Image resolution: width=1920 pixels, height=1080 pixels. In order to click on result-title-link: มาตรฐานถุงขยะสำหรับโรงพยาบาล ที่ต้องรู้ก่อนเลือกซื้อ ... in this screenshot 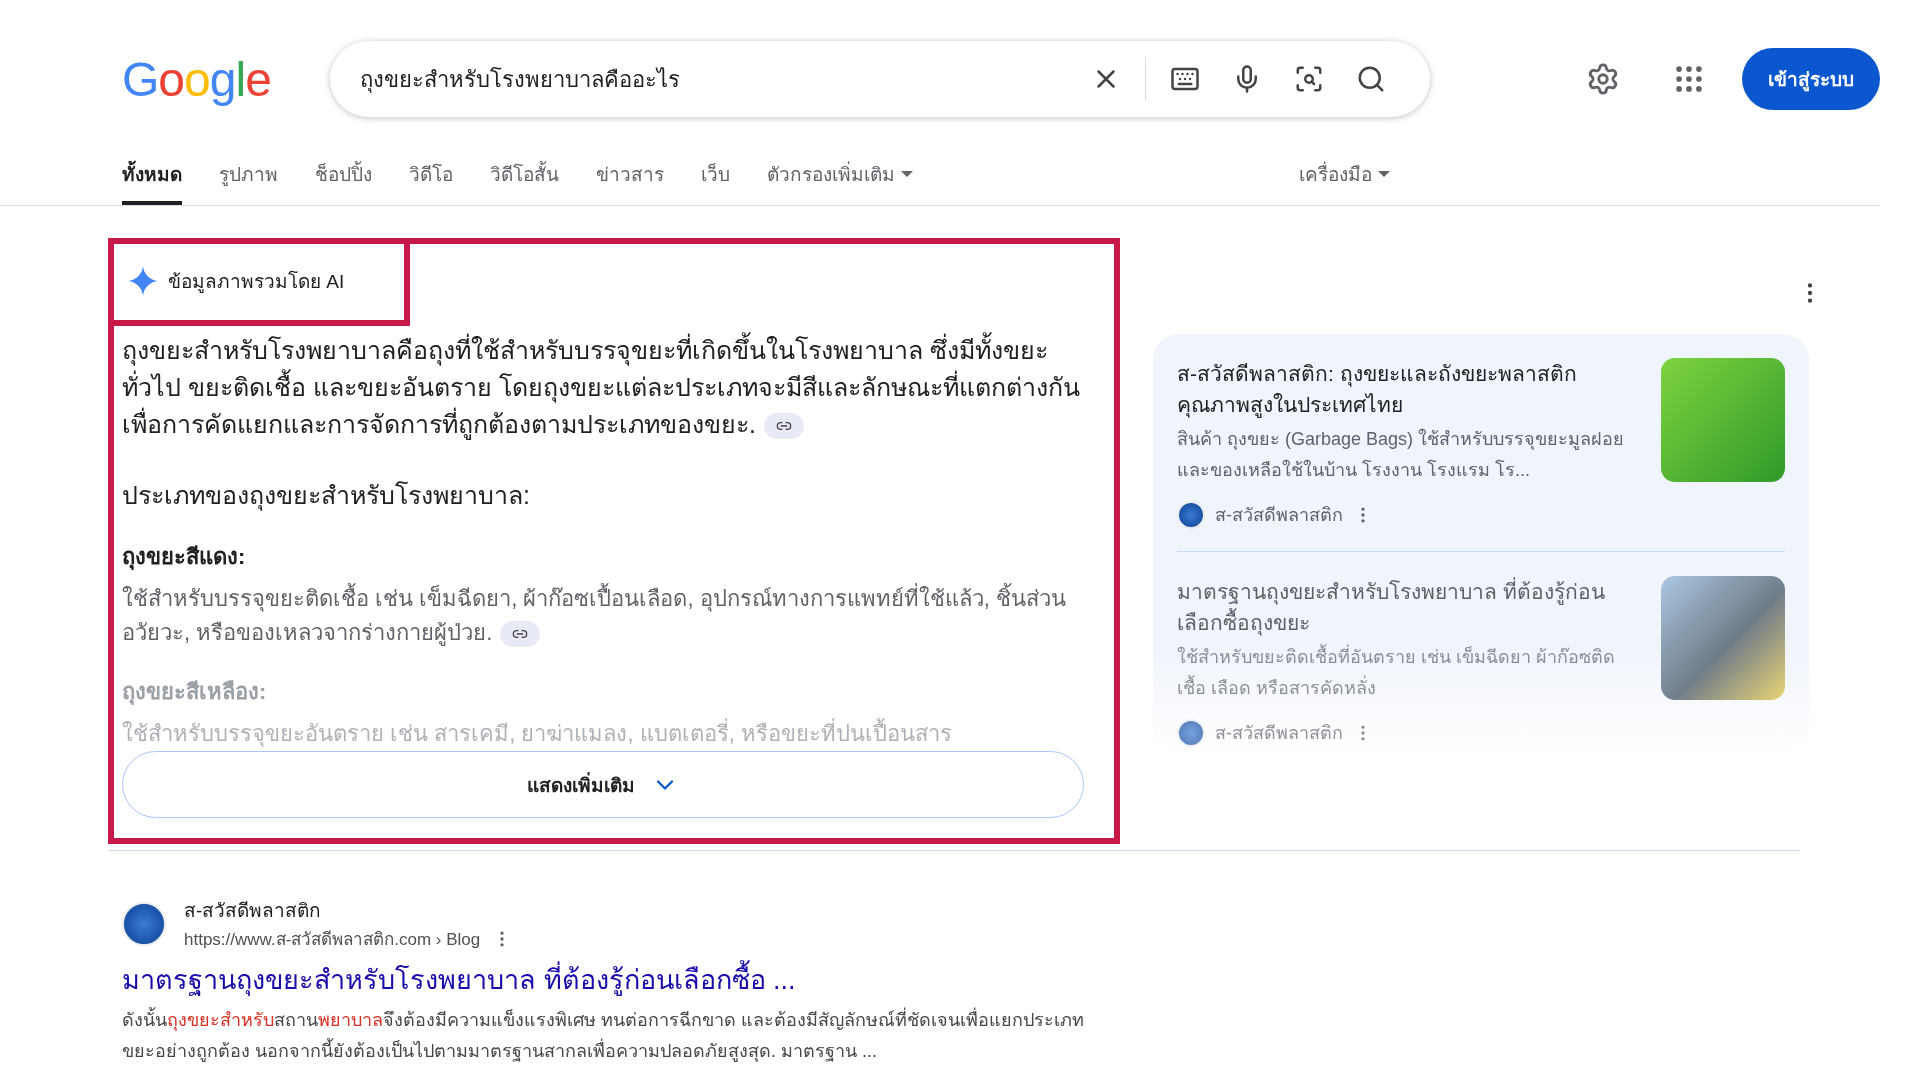, I will do `click(612, 979)`.